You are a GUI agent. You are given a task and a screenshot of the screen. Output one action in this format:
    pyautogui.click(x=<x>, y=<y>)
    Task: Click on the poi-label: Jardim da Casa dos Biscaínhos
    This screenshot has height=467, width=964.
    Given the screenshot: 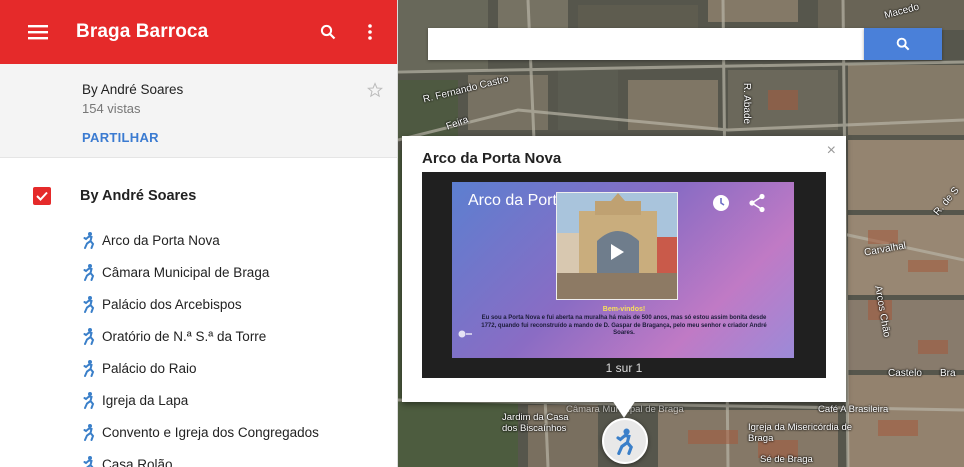 What is the action you would take?
    pyautogui.click(x=535, y=423)
    